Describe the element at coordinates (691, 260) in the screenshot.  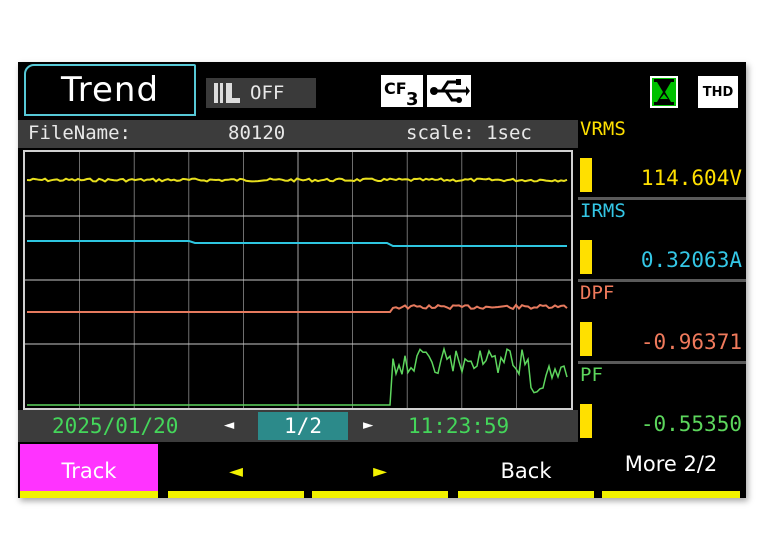
I see `readout-value: 0.32063A` at that location.